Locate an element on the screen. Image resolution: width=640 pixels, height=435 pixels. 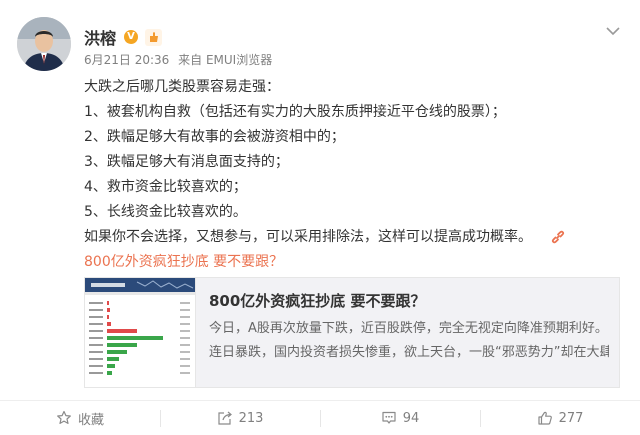
post-meta: 6月21日 20:36 来自 EMUI浏览器 is located at coordinates (180, 59).